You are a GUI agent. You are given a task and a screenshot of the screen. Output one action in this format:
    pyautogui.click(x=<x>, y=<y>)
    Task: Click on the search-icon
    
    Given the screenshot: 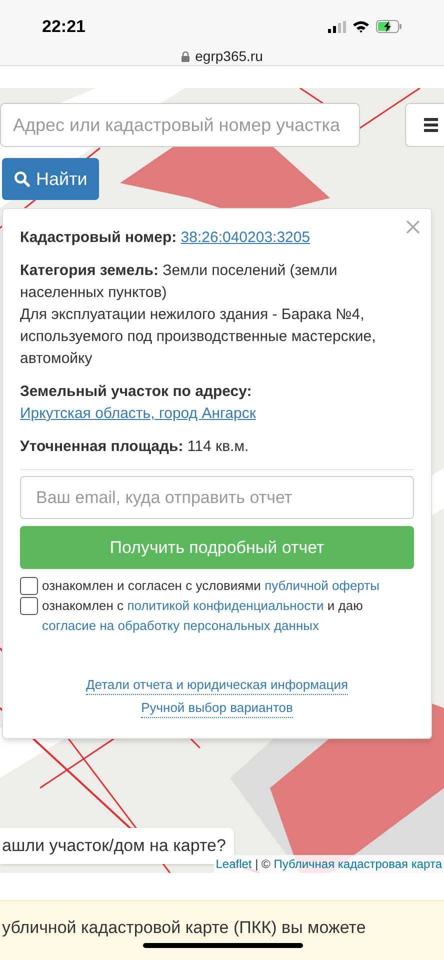 What is the action you would take?
    pyautogui.click(x=22, y=179)
    